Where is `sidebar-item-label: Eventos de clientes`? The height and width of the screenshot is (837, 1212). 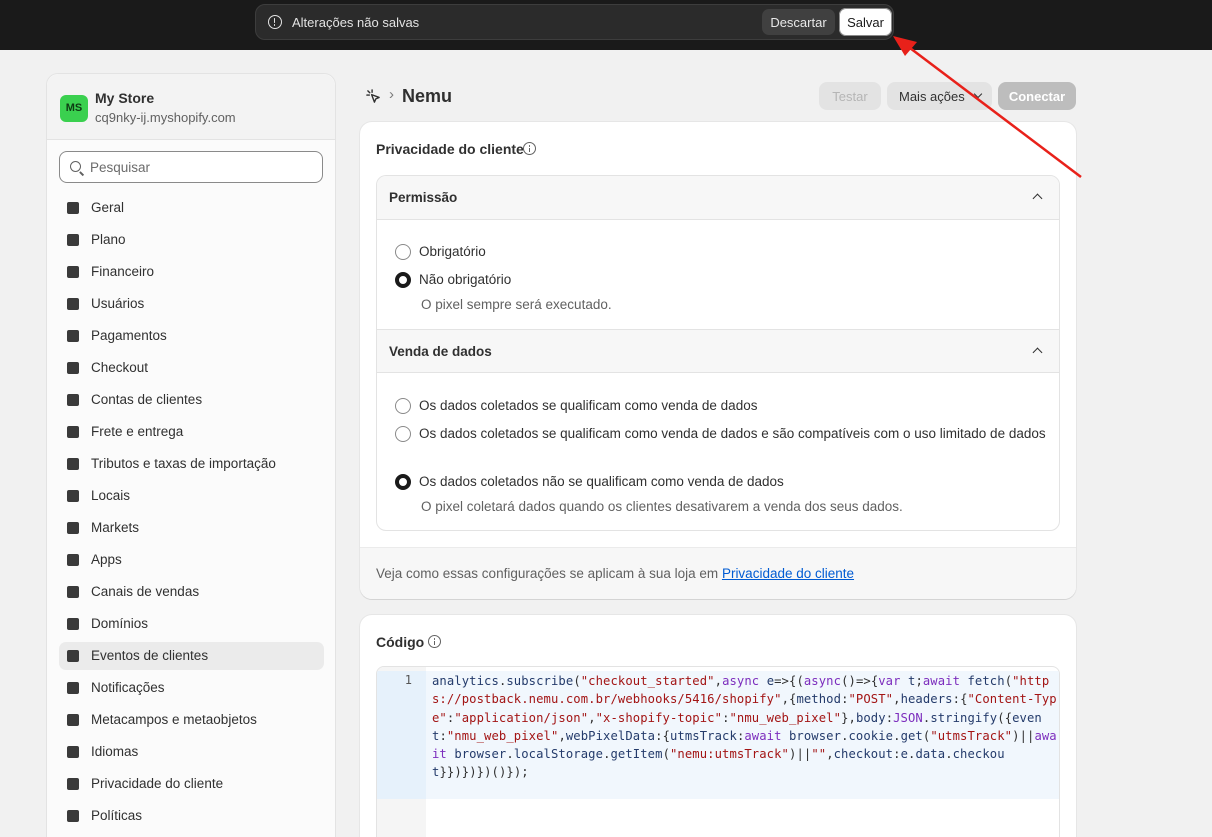
sidebar-item-label: Eventos de clientes is located at coordinates (150, 655).